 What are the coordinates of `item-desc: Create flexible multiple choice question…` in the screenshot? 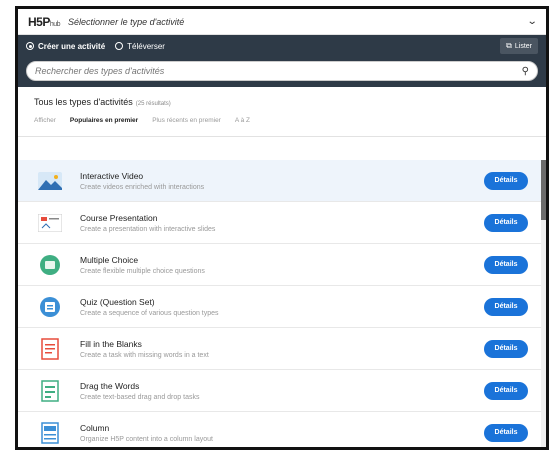 It's located at (142, 271).